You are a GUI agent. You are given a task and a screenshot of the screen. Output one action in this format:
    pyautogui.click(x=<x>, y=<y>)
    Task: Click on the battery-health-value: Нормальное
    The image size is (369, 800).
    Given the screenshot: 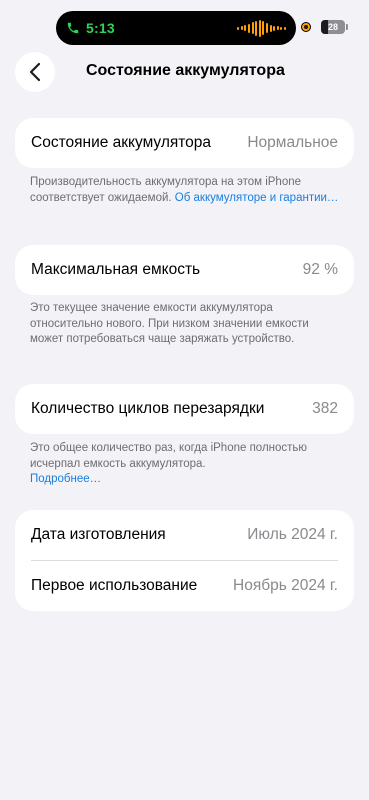 What is the action you would take?
    pyautogui.click(x=292, y=142)
    